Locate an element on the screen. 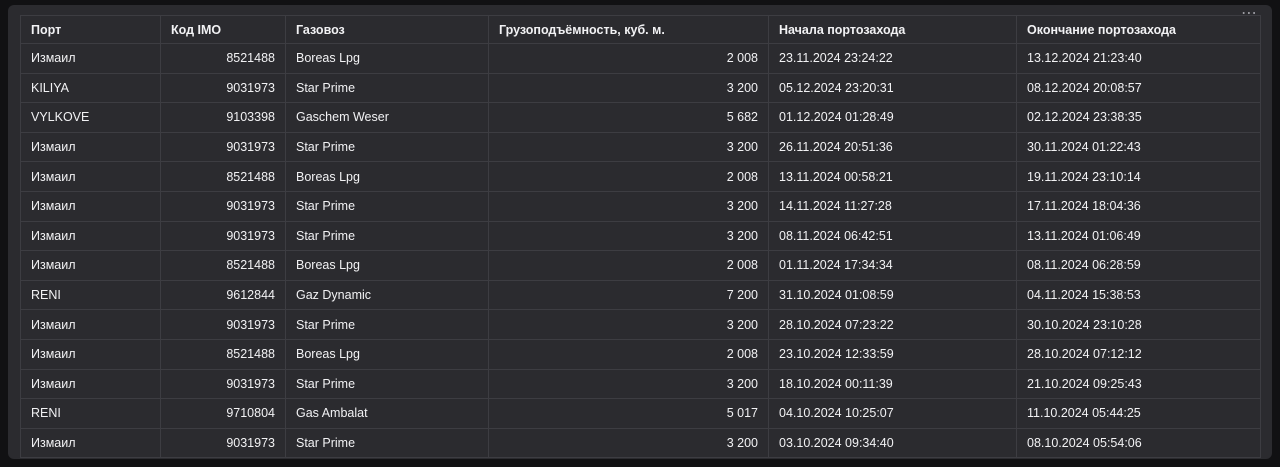 Image resolution: width=1280 pixels, height=467 pixels. cell-imo: 9103398 is located at coordinates (223, 117).